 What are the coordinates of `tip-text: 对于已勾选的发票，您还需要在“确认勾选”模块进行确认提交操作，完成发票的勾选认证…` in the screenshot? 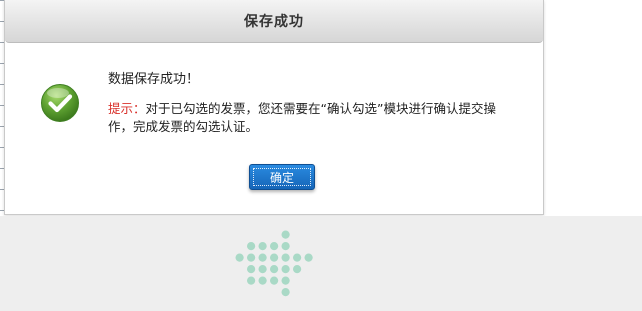 It's located at (302, 117).